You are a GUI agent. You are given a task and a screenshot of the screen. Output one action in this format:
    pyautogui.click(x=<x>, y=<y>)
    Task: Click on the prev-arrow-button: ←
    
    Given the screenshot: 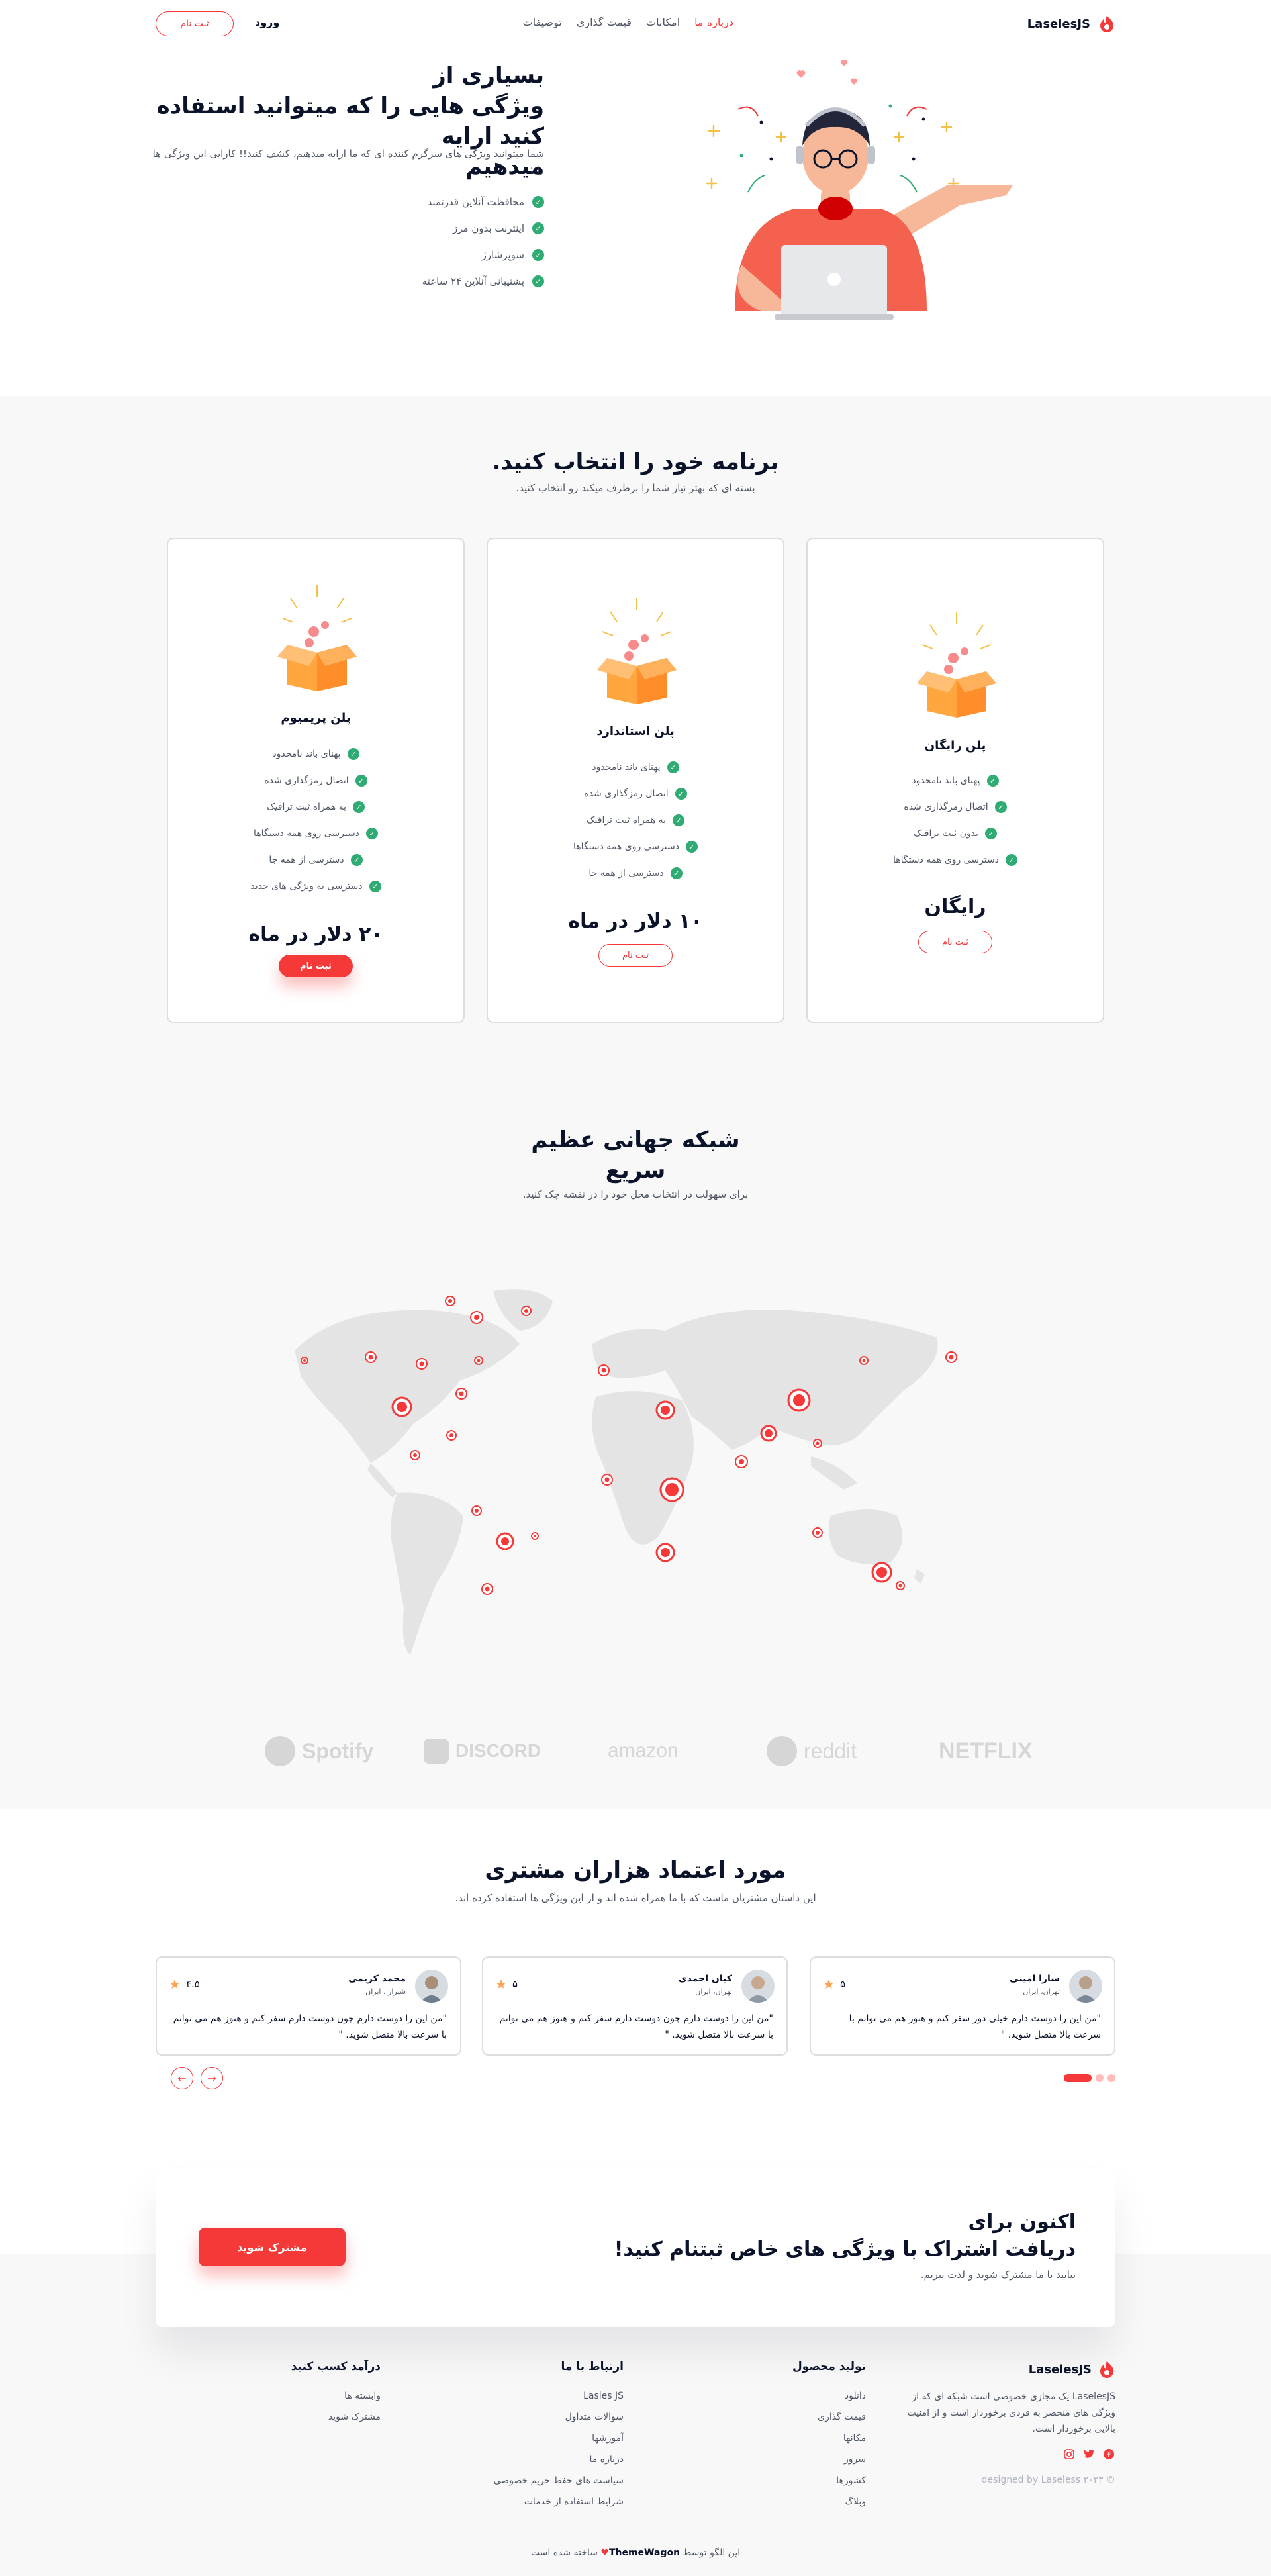 What is the action you would take?
    pyautogui.click(x=182, y=2078)
    